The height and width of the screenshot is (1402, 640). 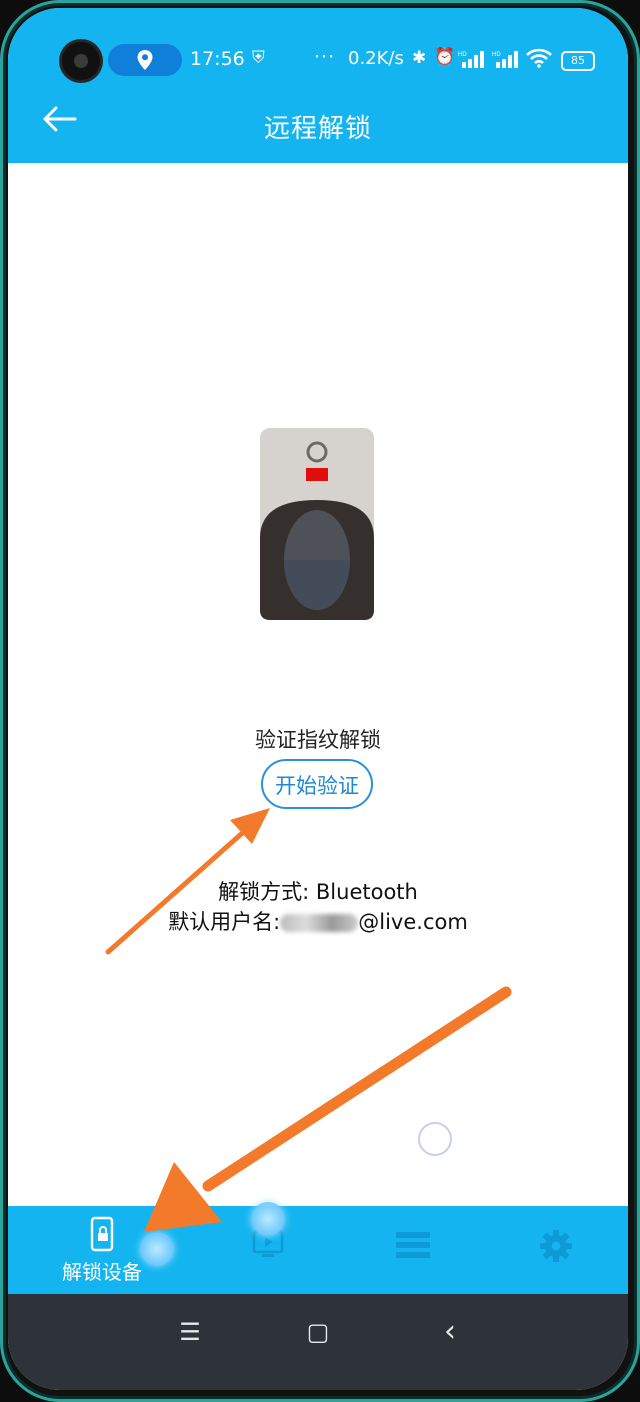 What do you see at coordinates (317, 129) in the screenshot?
I see `page-title: 远程解锁` at bounding box center [317, 129].